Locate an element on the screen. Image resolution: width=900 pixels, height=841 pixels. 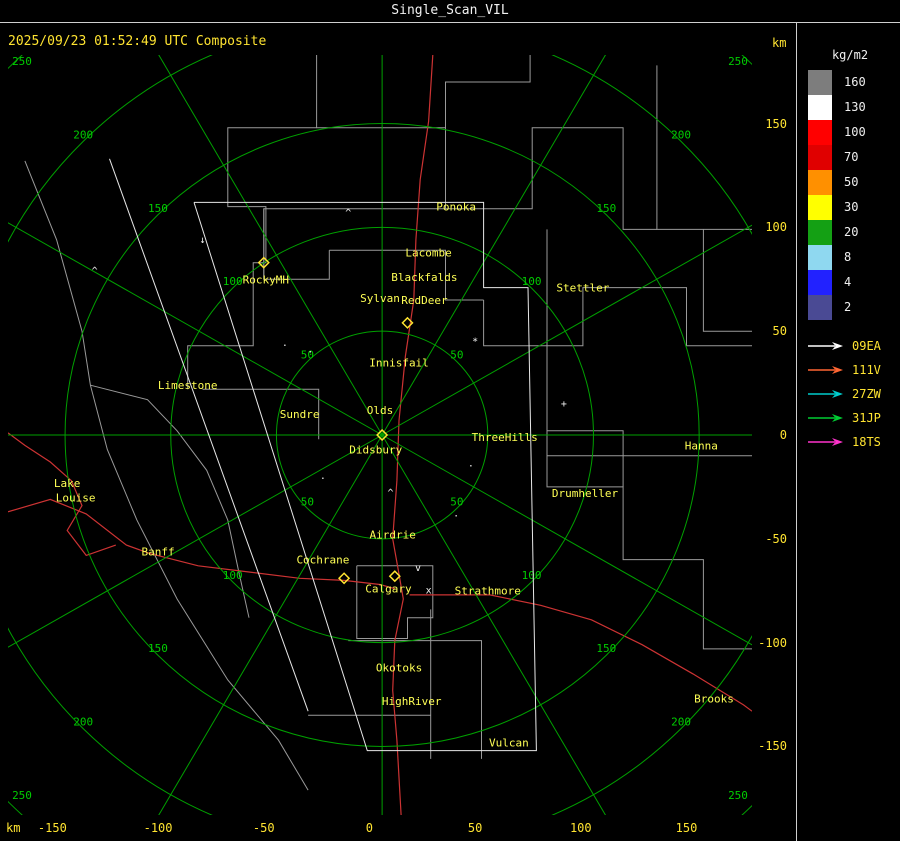
town-label: Sylvan is located at coordinates (380, 298).